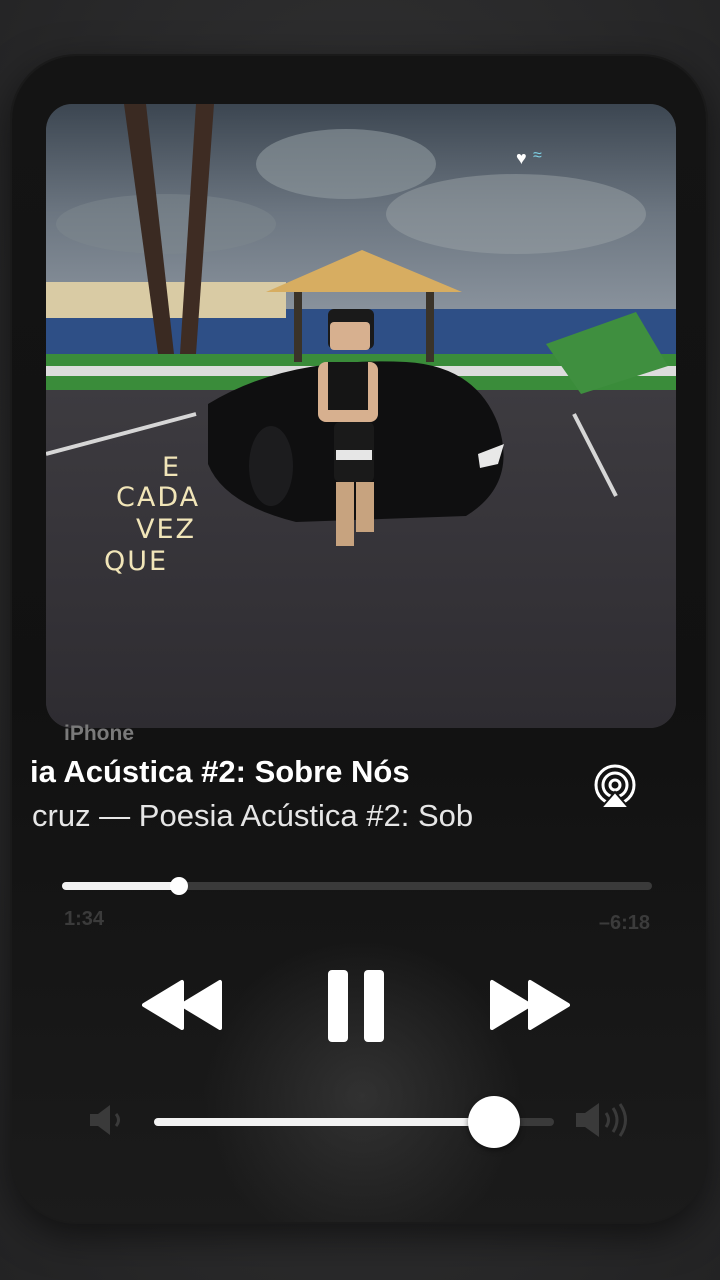 Image resolution: width=720 pixels, height=1280 pixels. What do you see at coordinates (494, 1122) in the screenshot?
I see `volume-knob` at bounding box center [494, 1122].